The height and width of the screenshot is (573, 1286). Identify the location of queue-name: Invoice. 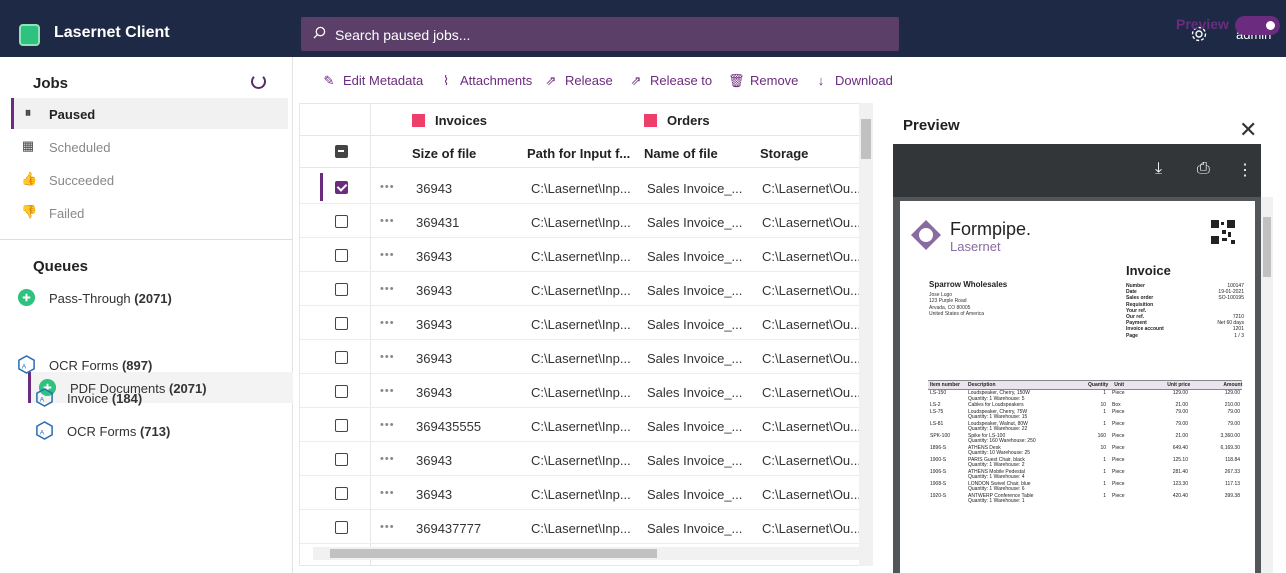
(88, 398).